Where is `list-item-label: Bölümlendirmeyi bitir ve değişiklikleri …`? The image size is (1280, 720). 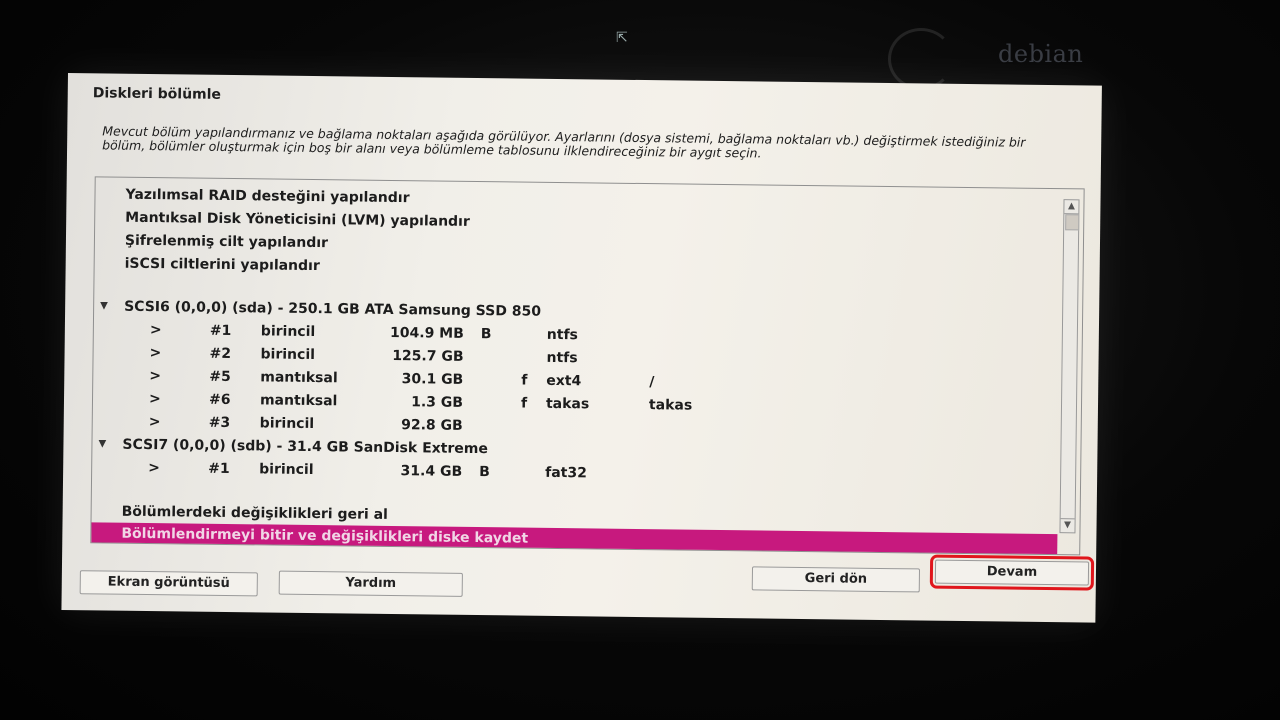 list-item-label: Bölümlendirmeyi bitir ve değişiklikleri … is located at coordinates (325, 536).